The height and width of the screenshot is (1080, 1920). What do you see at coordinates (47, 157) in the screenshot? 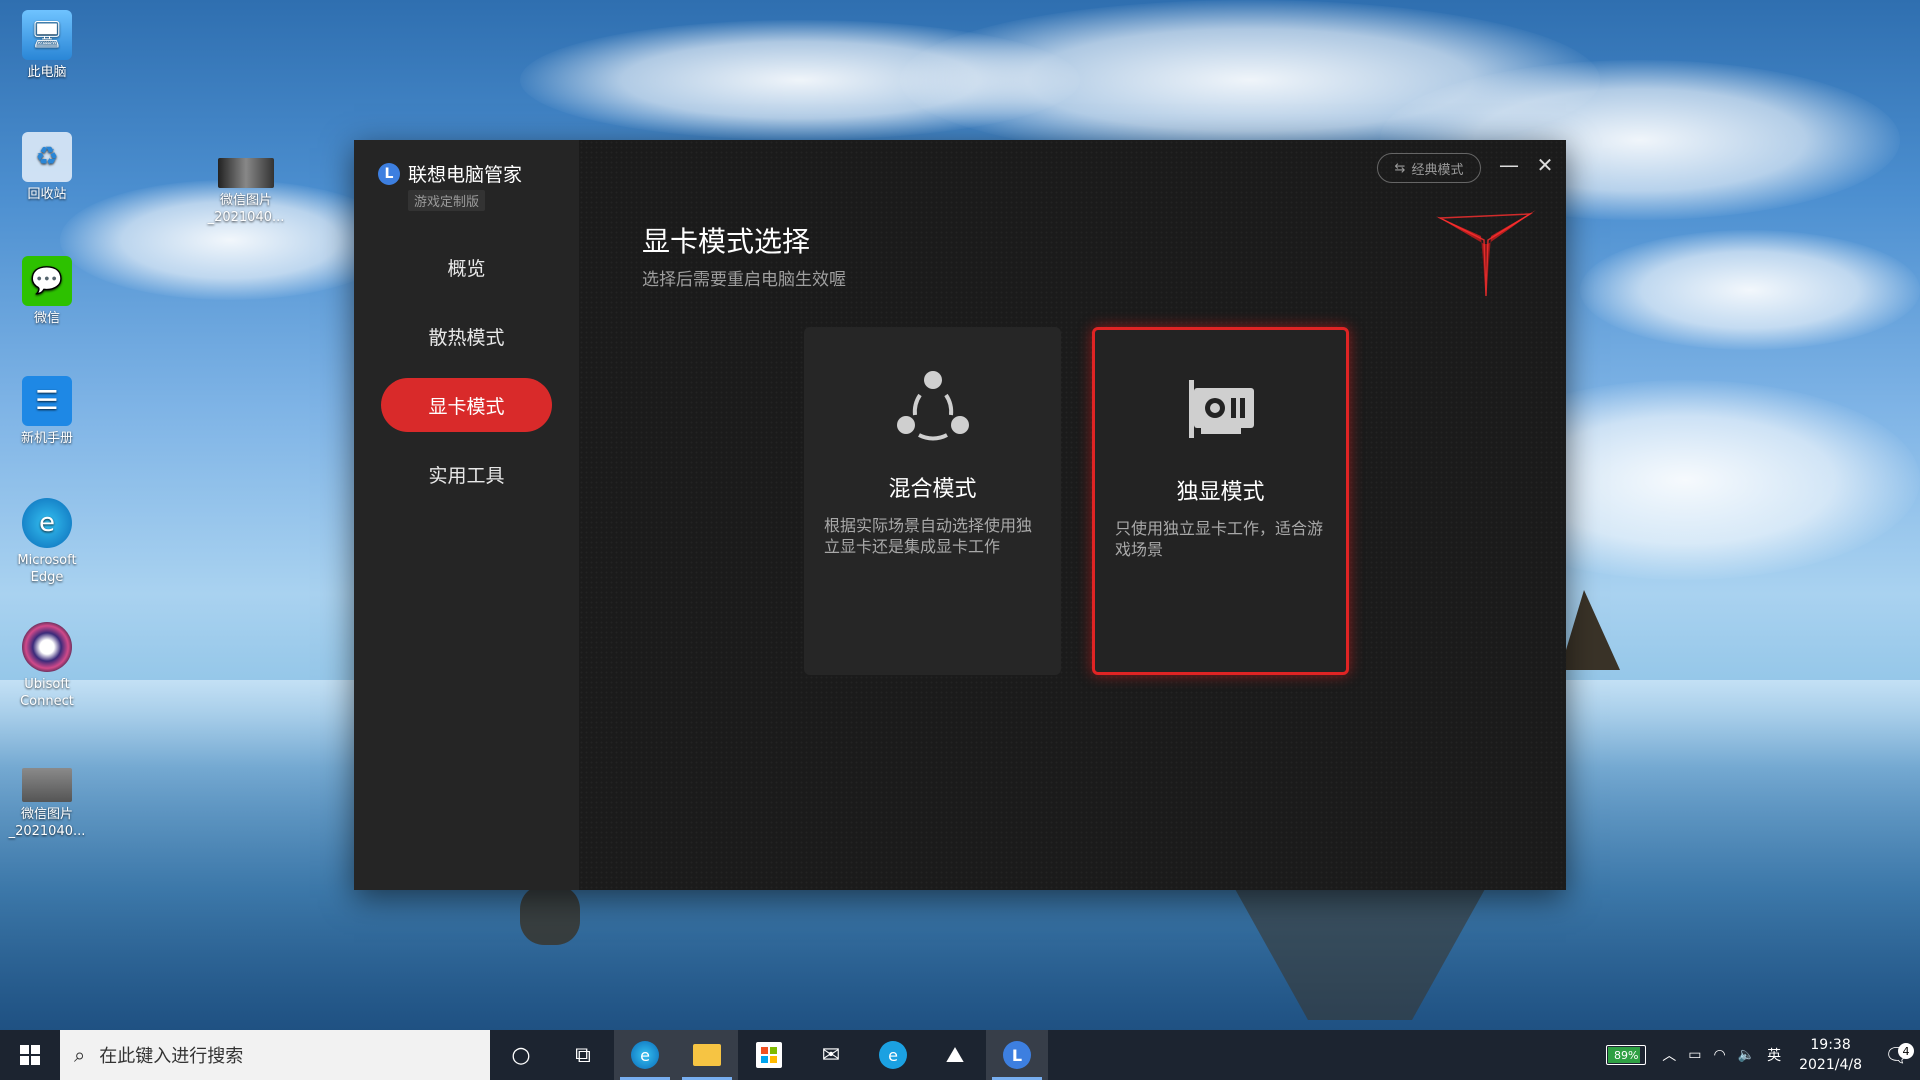
I see `recycle-bin-icon: ♻` at bounding box center [47, 157].